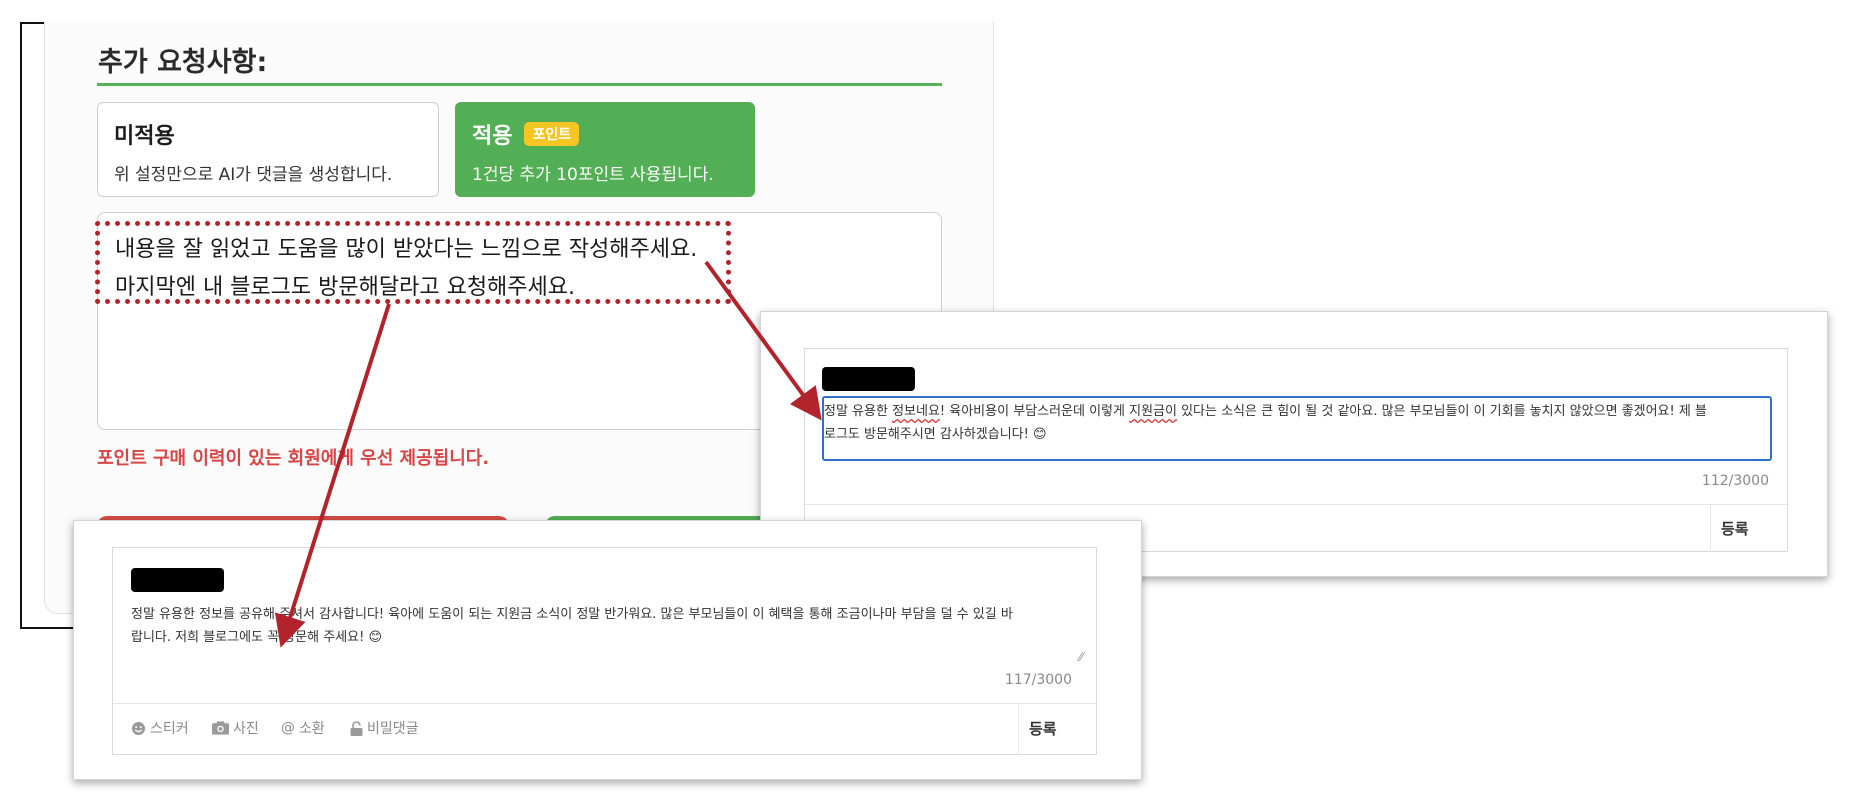  What do you see at coordinates (1735, 481) in the screenshot?
I see `char-counter: 112/3000` at bounding box center [1735, 481].